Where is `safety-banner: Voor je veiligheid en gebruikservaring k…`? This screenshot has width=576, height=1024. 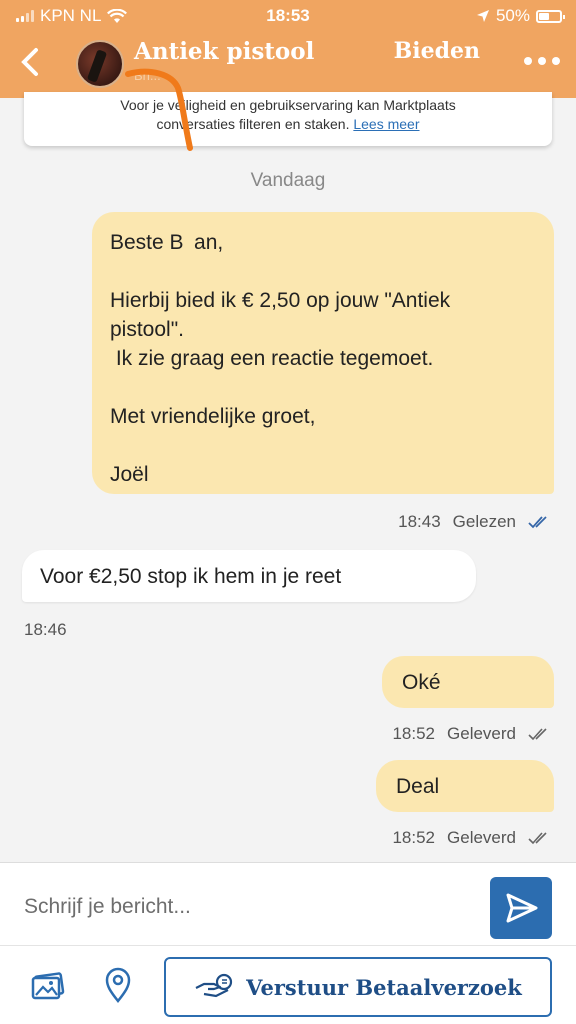 safety-banner: Voor je veiligheid en gebruikservaring k… is located at coordinates (288, 119).